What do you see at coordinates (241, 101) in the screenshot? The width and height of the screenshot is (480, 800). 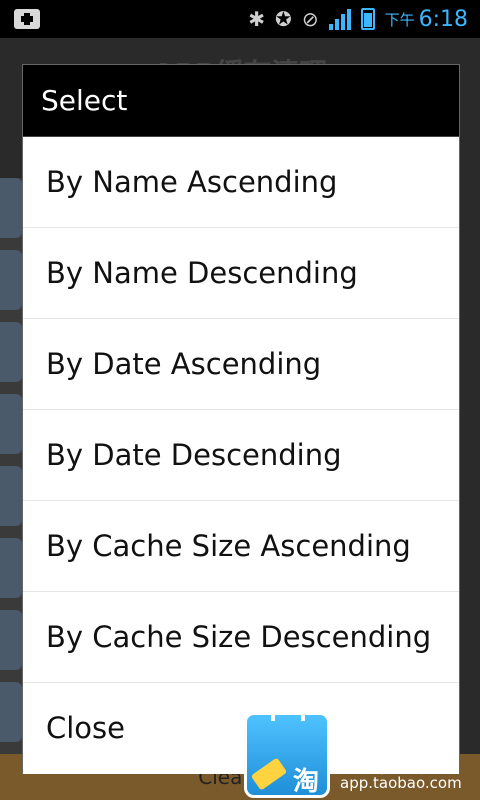 I see `dialog-title: Select` at bounding box center [241, 101].